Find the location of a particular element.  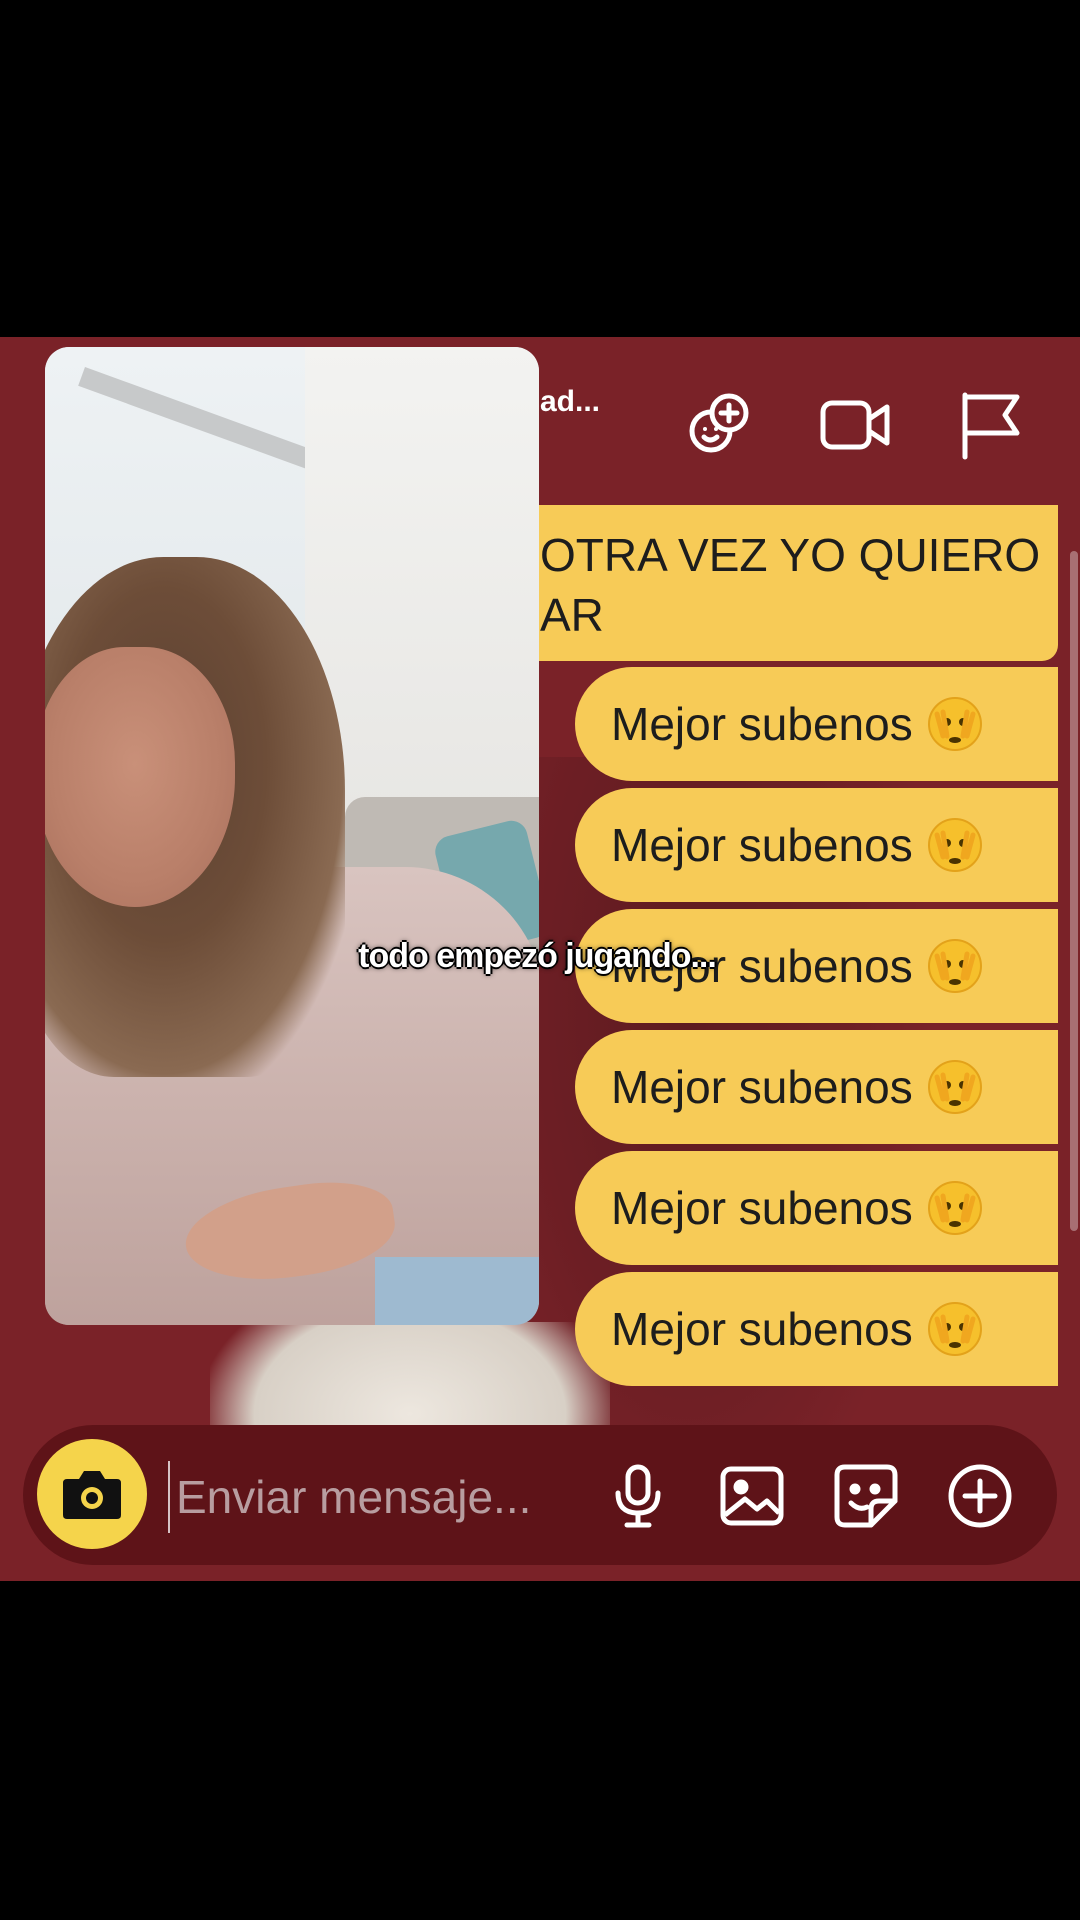

plus-icon is located at coordinates (980, 1496).